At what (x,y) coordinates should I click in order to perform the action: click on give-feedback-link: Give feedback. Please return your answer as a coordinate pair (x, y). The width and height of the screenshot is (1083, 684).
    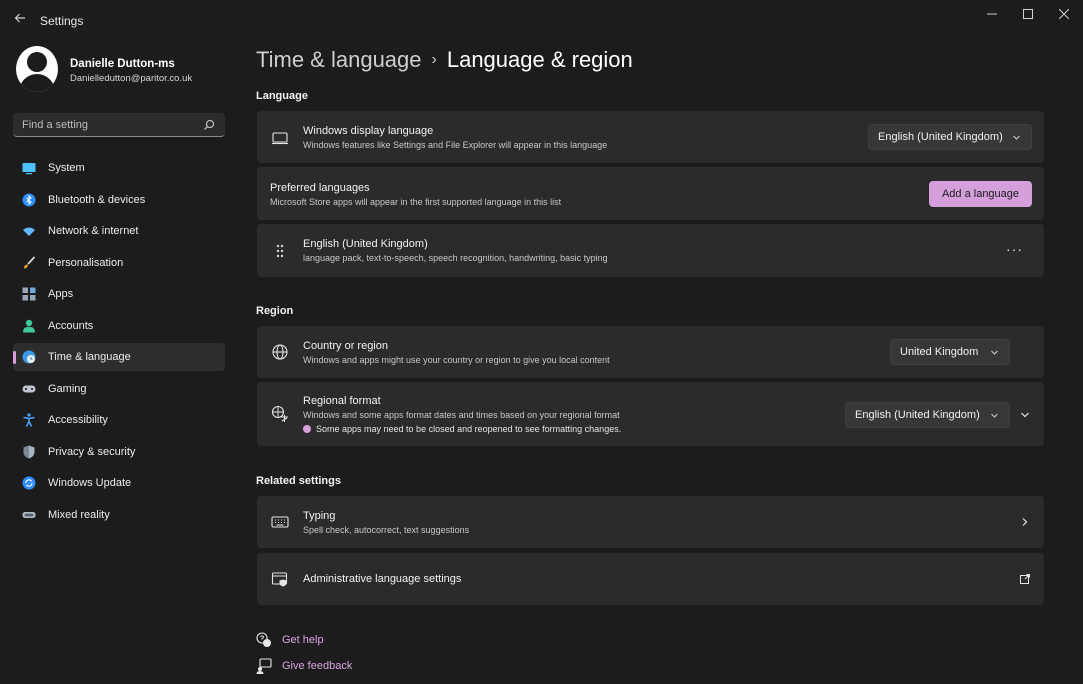
    Looking at the image, I should click on (304, 666).